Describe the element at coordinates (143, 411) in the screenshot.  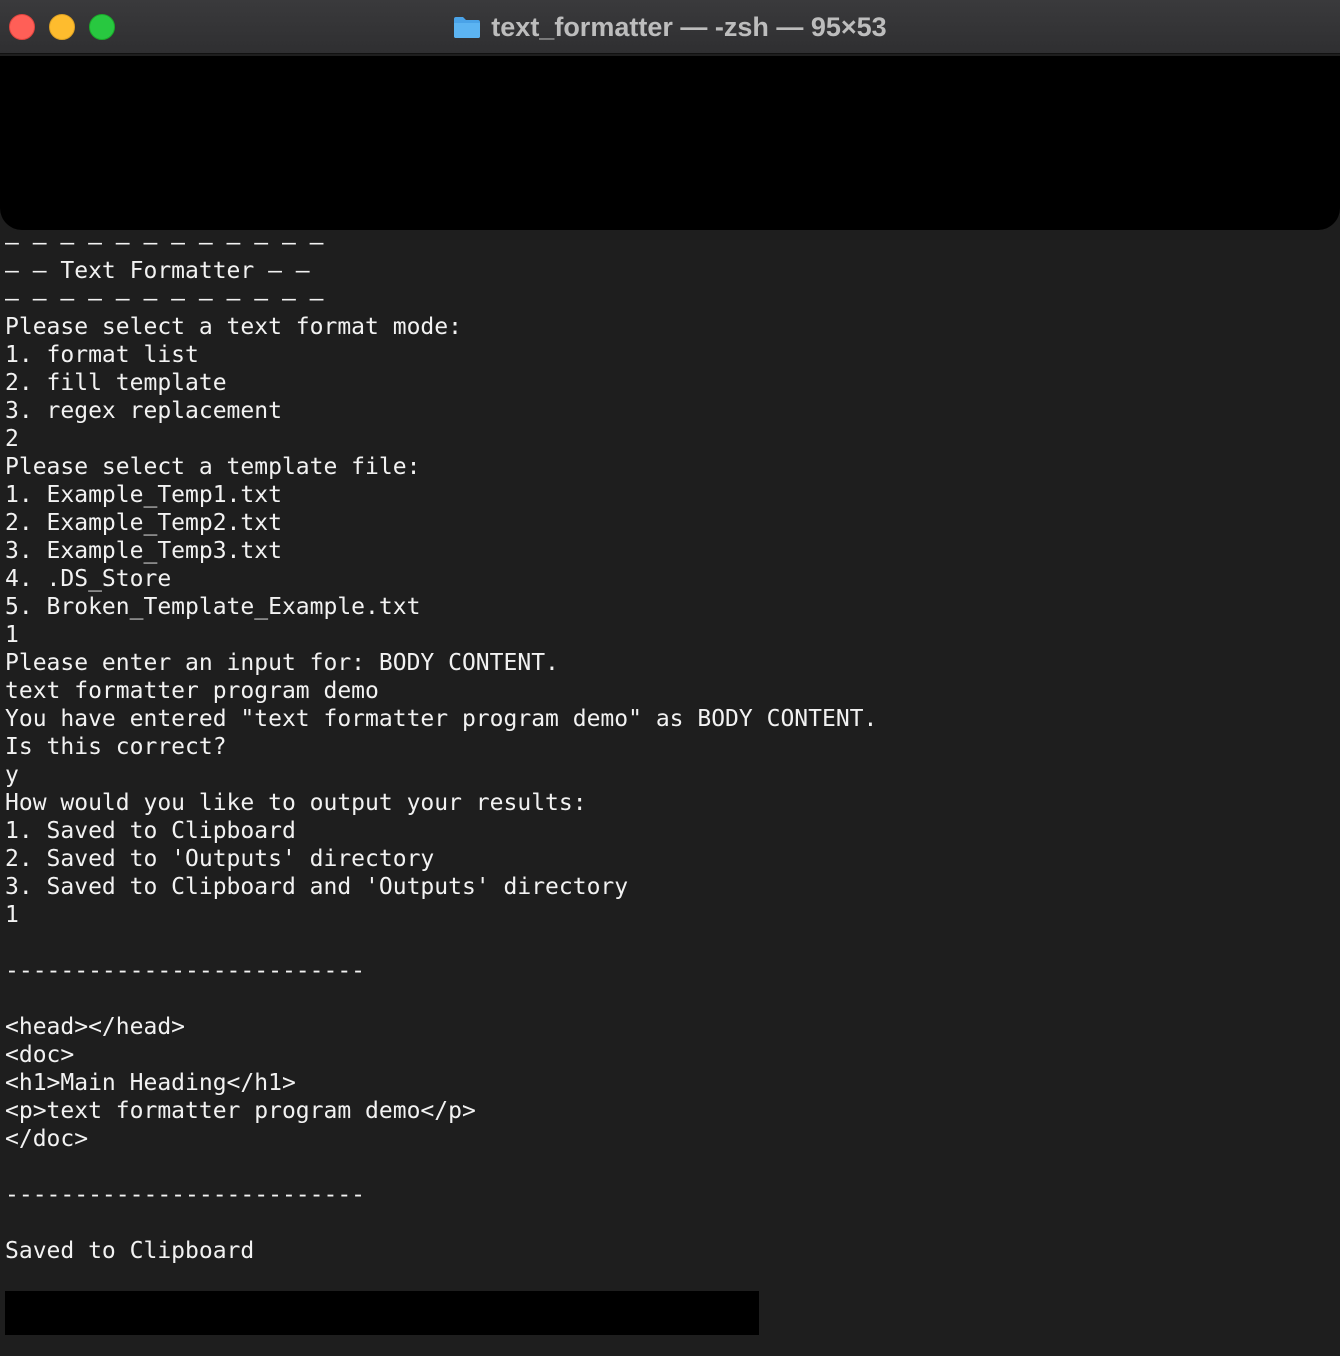
I see `terminal-line: 3. regex replacement` at that location.